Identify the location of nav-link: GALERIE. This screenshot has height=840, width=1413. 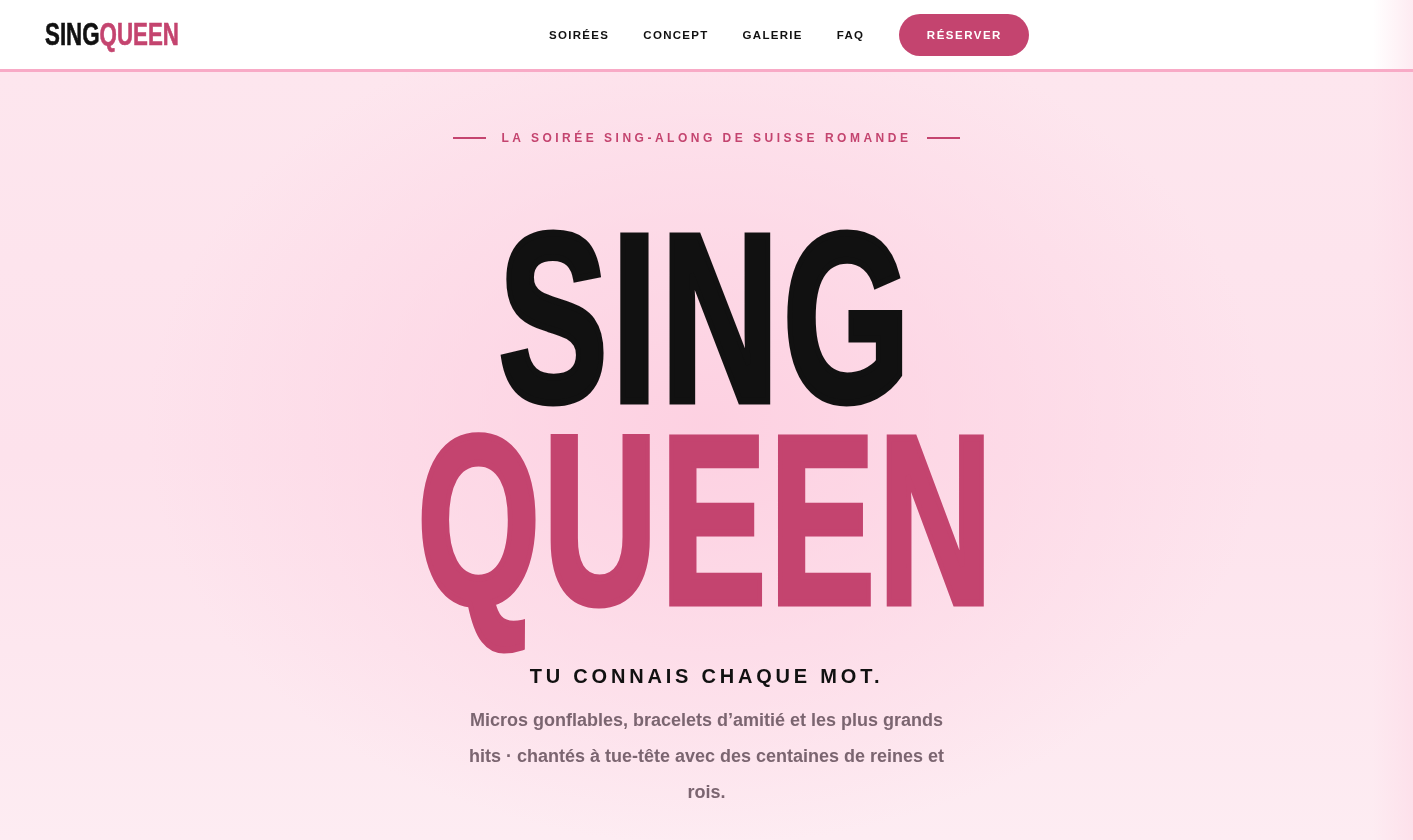
(772, 34).